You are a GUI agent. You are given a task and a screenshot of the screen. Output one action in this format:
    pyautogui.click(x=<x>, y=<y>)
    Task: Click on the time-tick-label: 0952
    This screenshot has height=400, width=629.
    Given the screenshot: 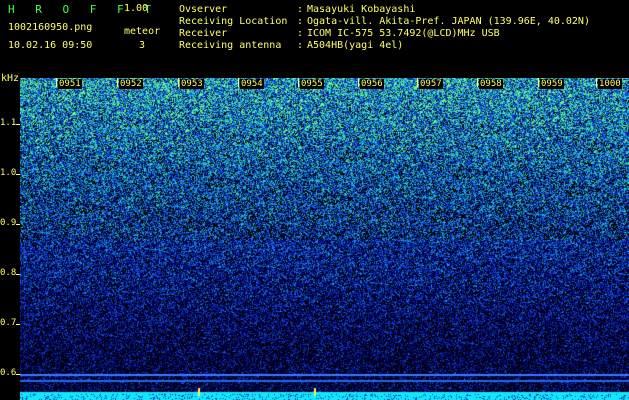 What is the action you would take?
    pyautogui.click(x=131, y=84)
    